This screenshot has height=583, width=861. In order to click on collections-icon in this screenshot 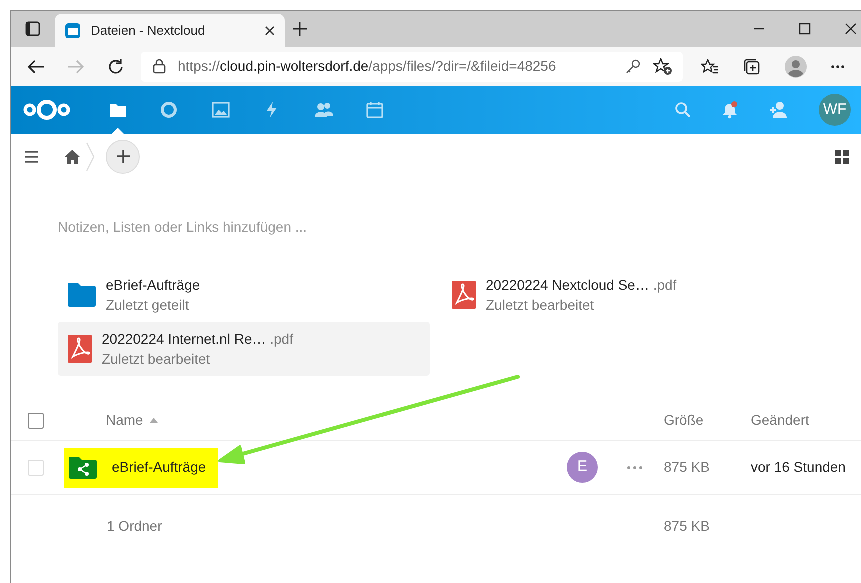, I will do `click(752, 67)`.